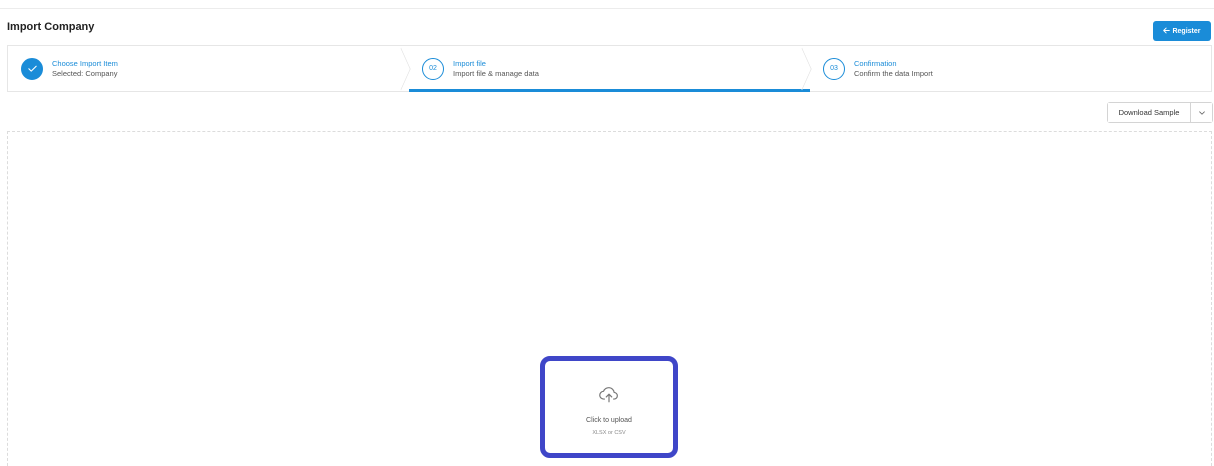  I want to click on step-subtitle: Import file & manage data, so click(496, 73).